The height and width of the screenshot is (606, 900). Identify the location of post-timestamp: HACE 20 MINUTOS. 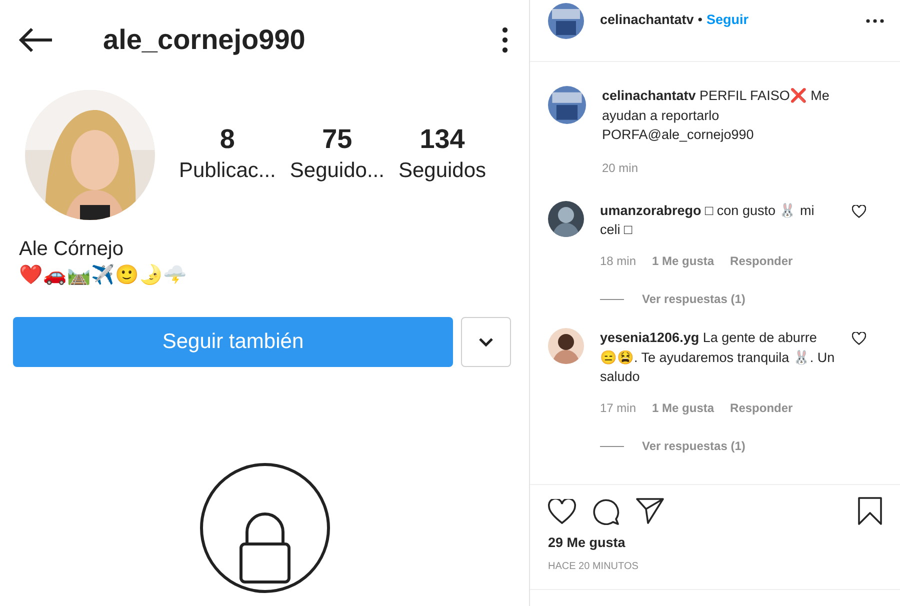
(594, 567).